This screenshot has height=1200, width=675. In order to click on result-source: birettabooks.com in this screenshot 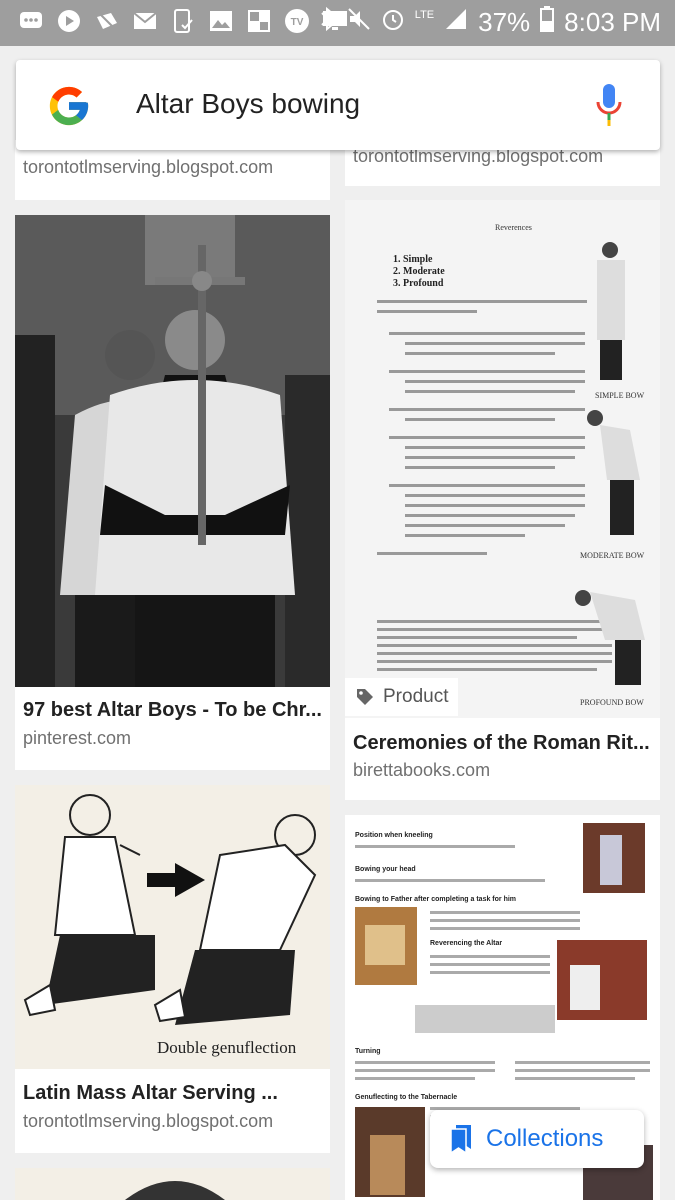, I will do `click(422, 770)`.